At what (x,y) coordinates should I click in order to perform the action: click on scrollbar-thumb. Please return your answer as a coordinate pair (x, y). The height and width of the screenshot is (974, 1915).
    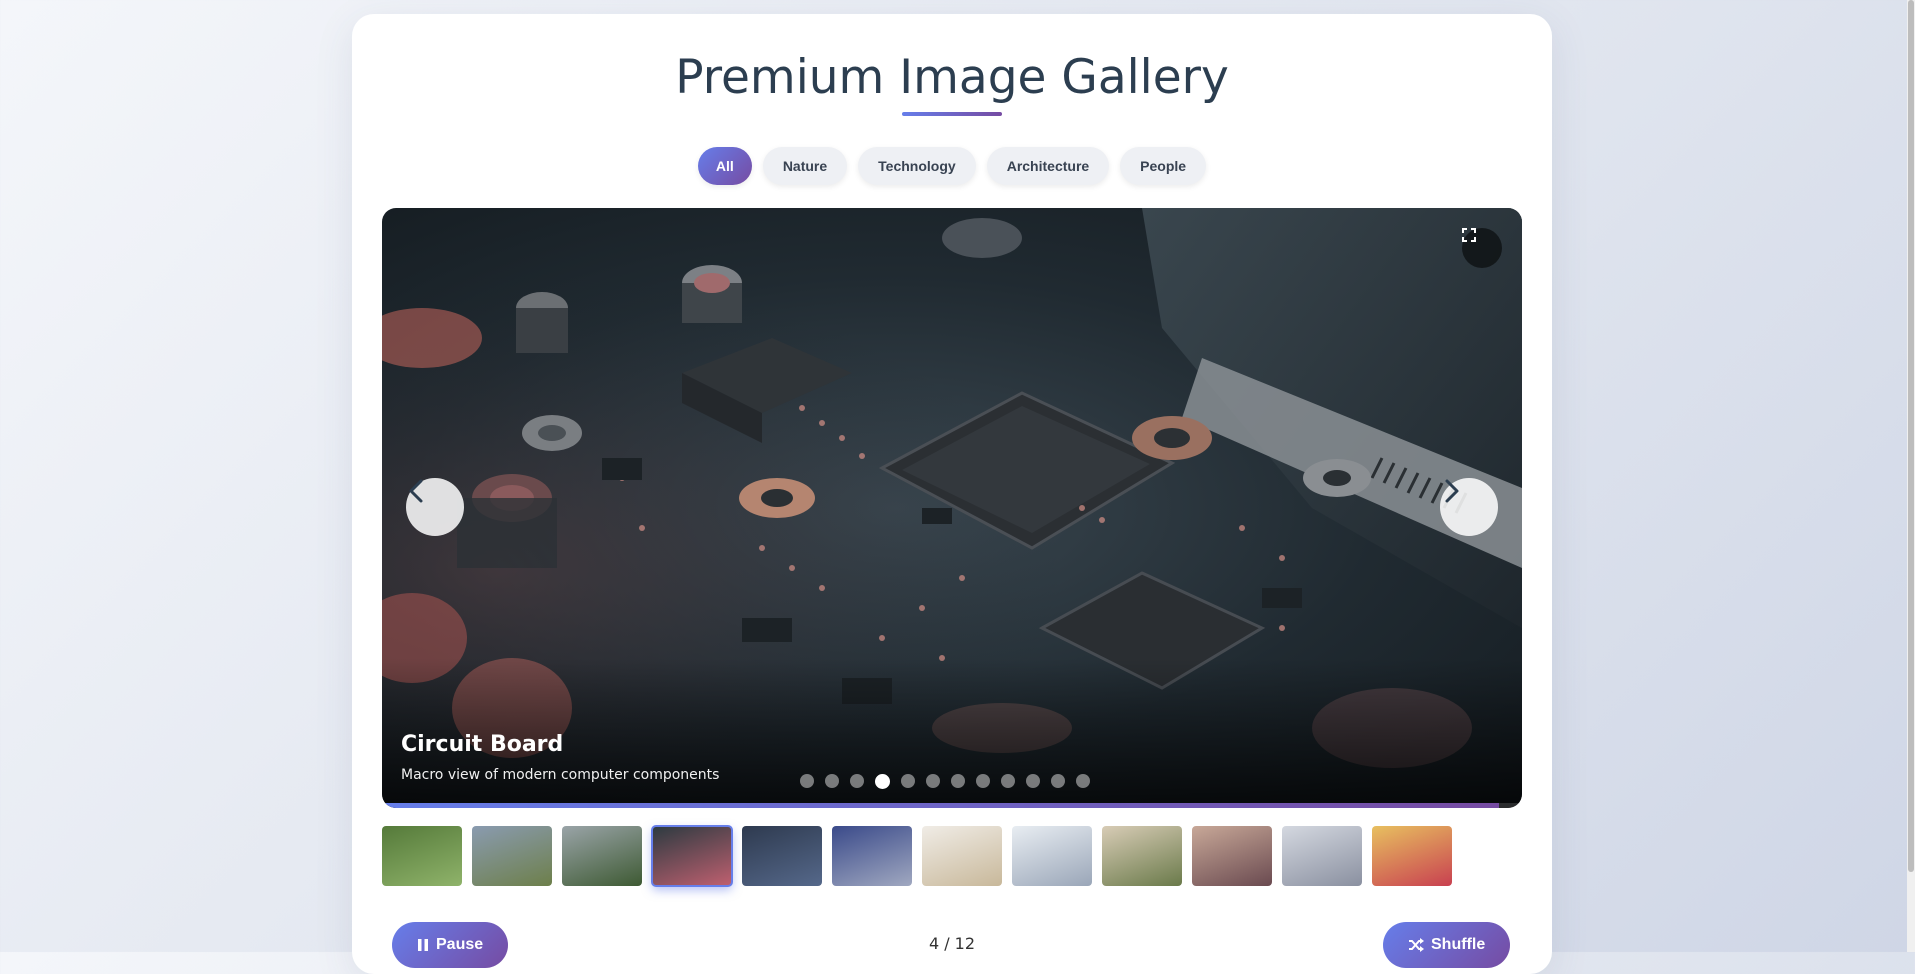
    Looking at the image, I should click on (1911, 436).